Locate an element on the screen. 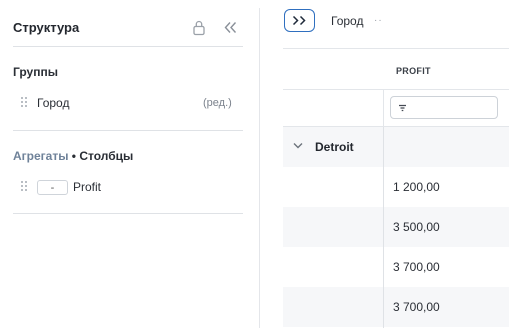 The height and width of the screenshot is (328, 509). expand-panel-button is located at coordinates (299, 20).